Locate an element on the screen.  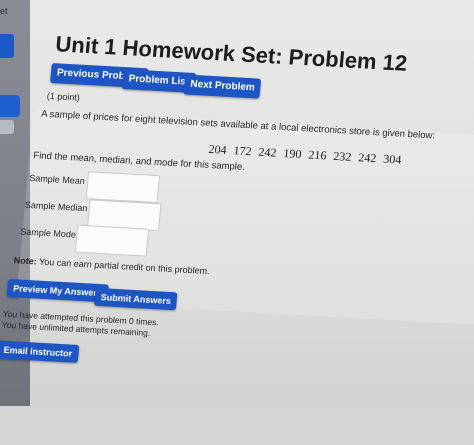
next-problem-button: Next Problem is located at coordinates (222, 86).